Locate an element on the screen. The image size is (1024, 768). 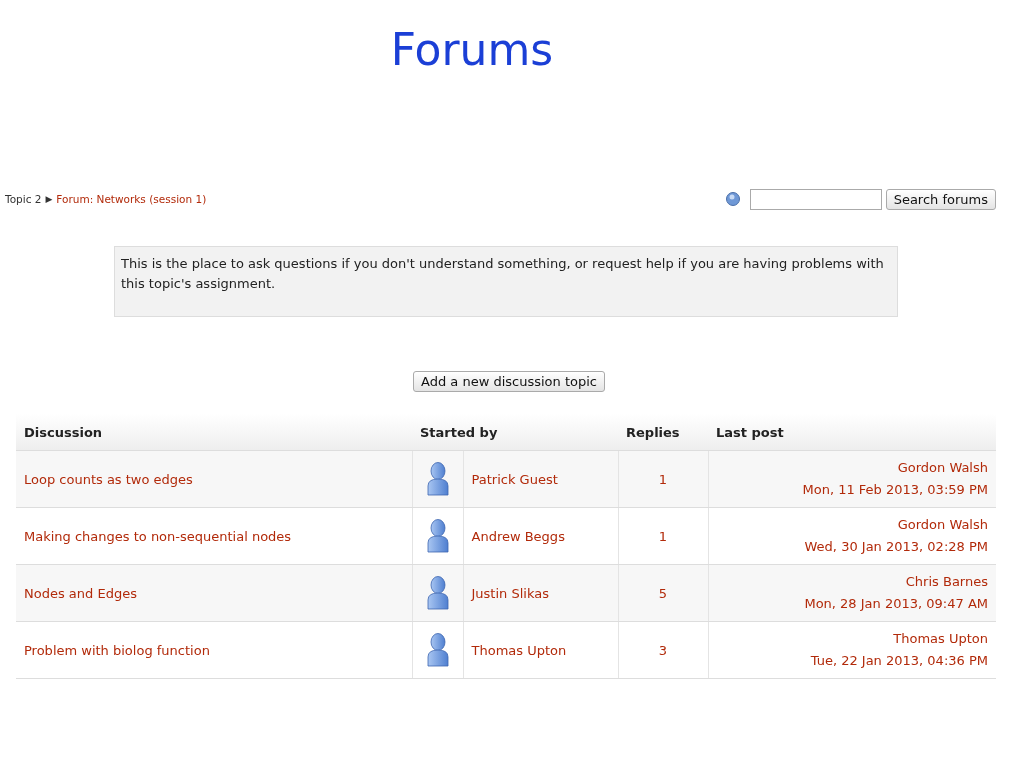
discussion-link: Problem with biolog function is located at coordinates (117, 650).